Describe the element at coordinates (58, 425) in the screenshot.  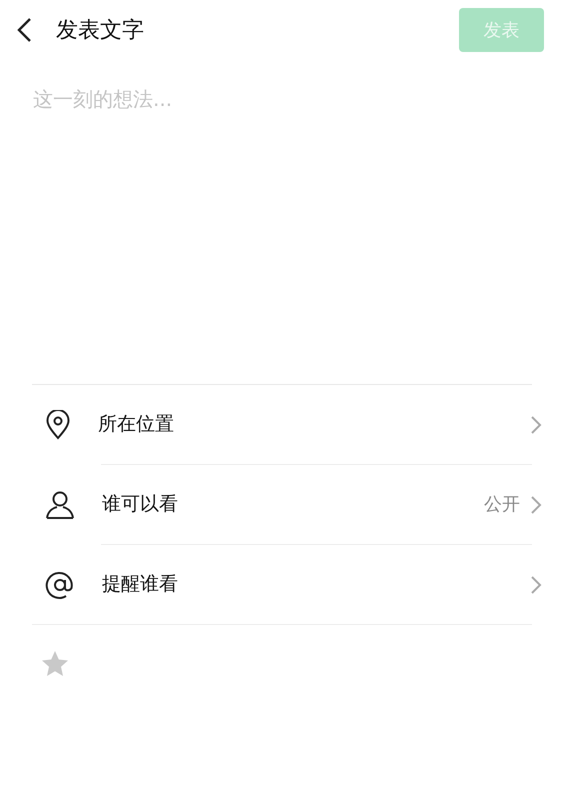
I see `location-pin-icon` at that location.